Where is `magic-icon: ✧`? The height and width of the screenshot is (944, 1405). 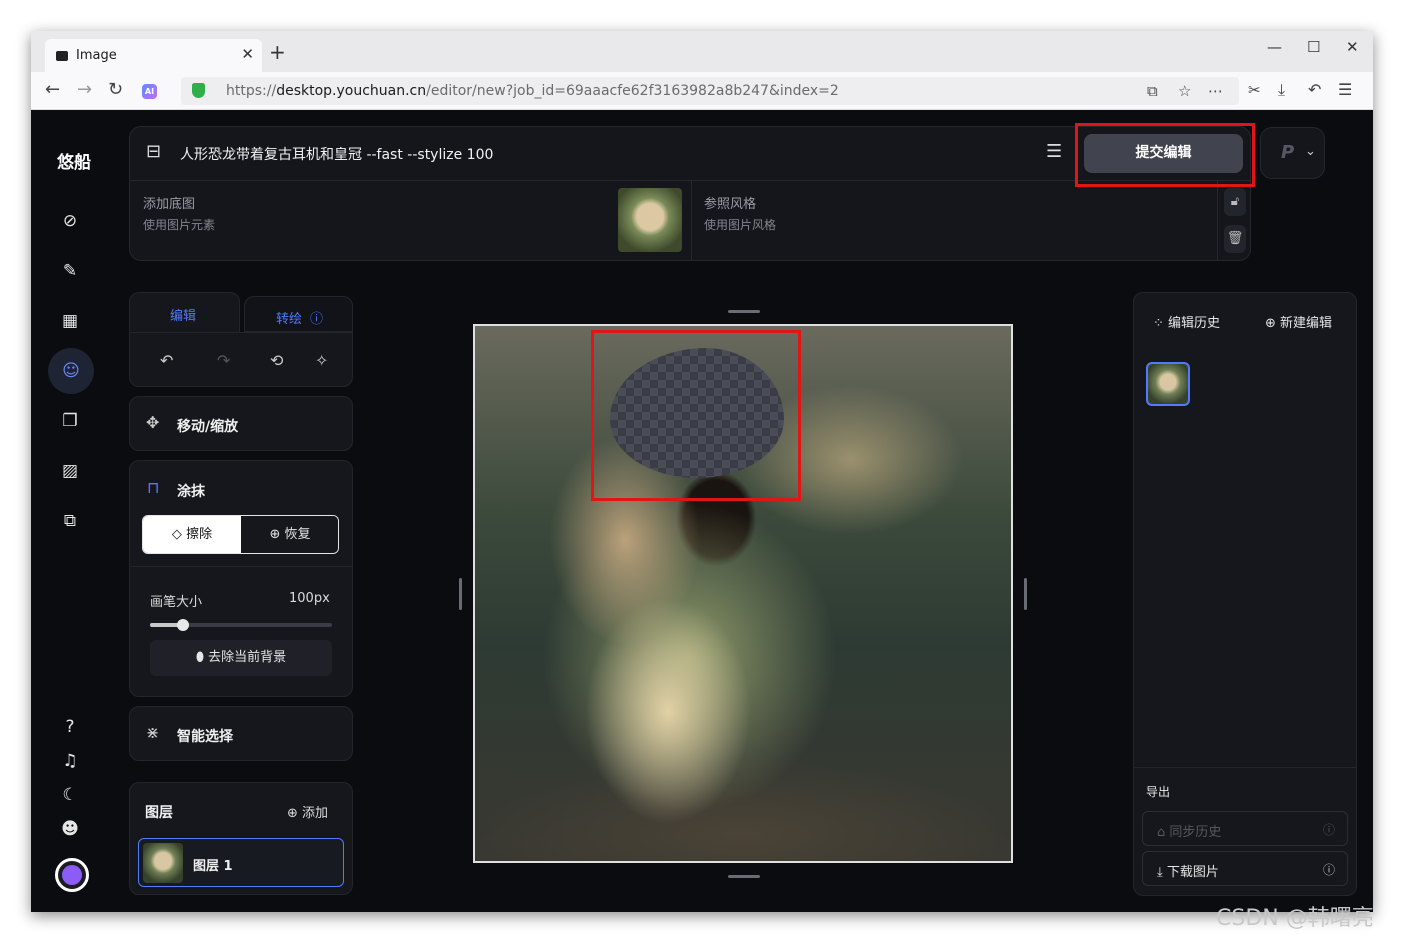
magic-icon: ✧ is located at coordinates (321, 360).